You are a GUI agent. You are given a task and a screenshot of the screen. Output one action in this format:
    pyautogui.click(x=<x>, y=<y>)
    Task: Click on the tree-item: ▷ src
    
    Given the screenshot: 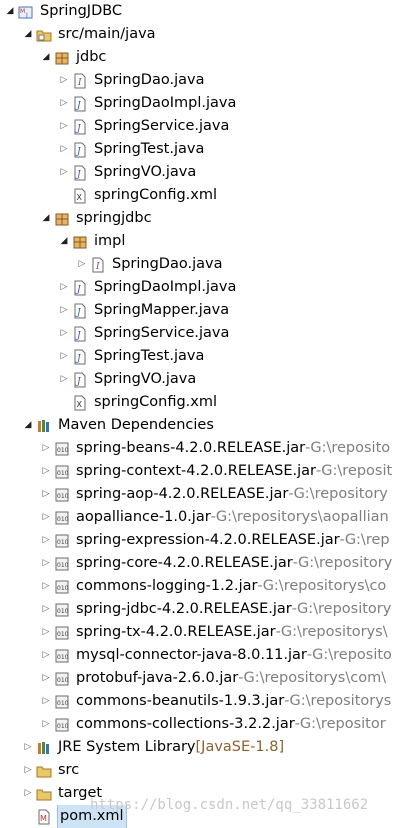 What is the action you would take?
    pyautogui.click(x=203, y=770)
    